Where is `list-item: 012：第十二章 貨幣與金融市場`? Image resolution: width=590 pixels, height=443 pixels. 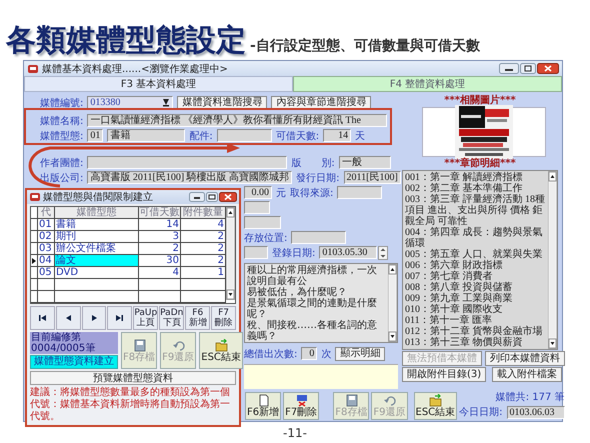 list-item: 012：第十二章 貨幣與金融市場 is located at coordinates (475, 331).